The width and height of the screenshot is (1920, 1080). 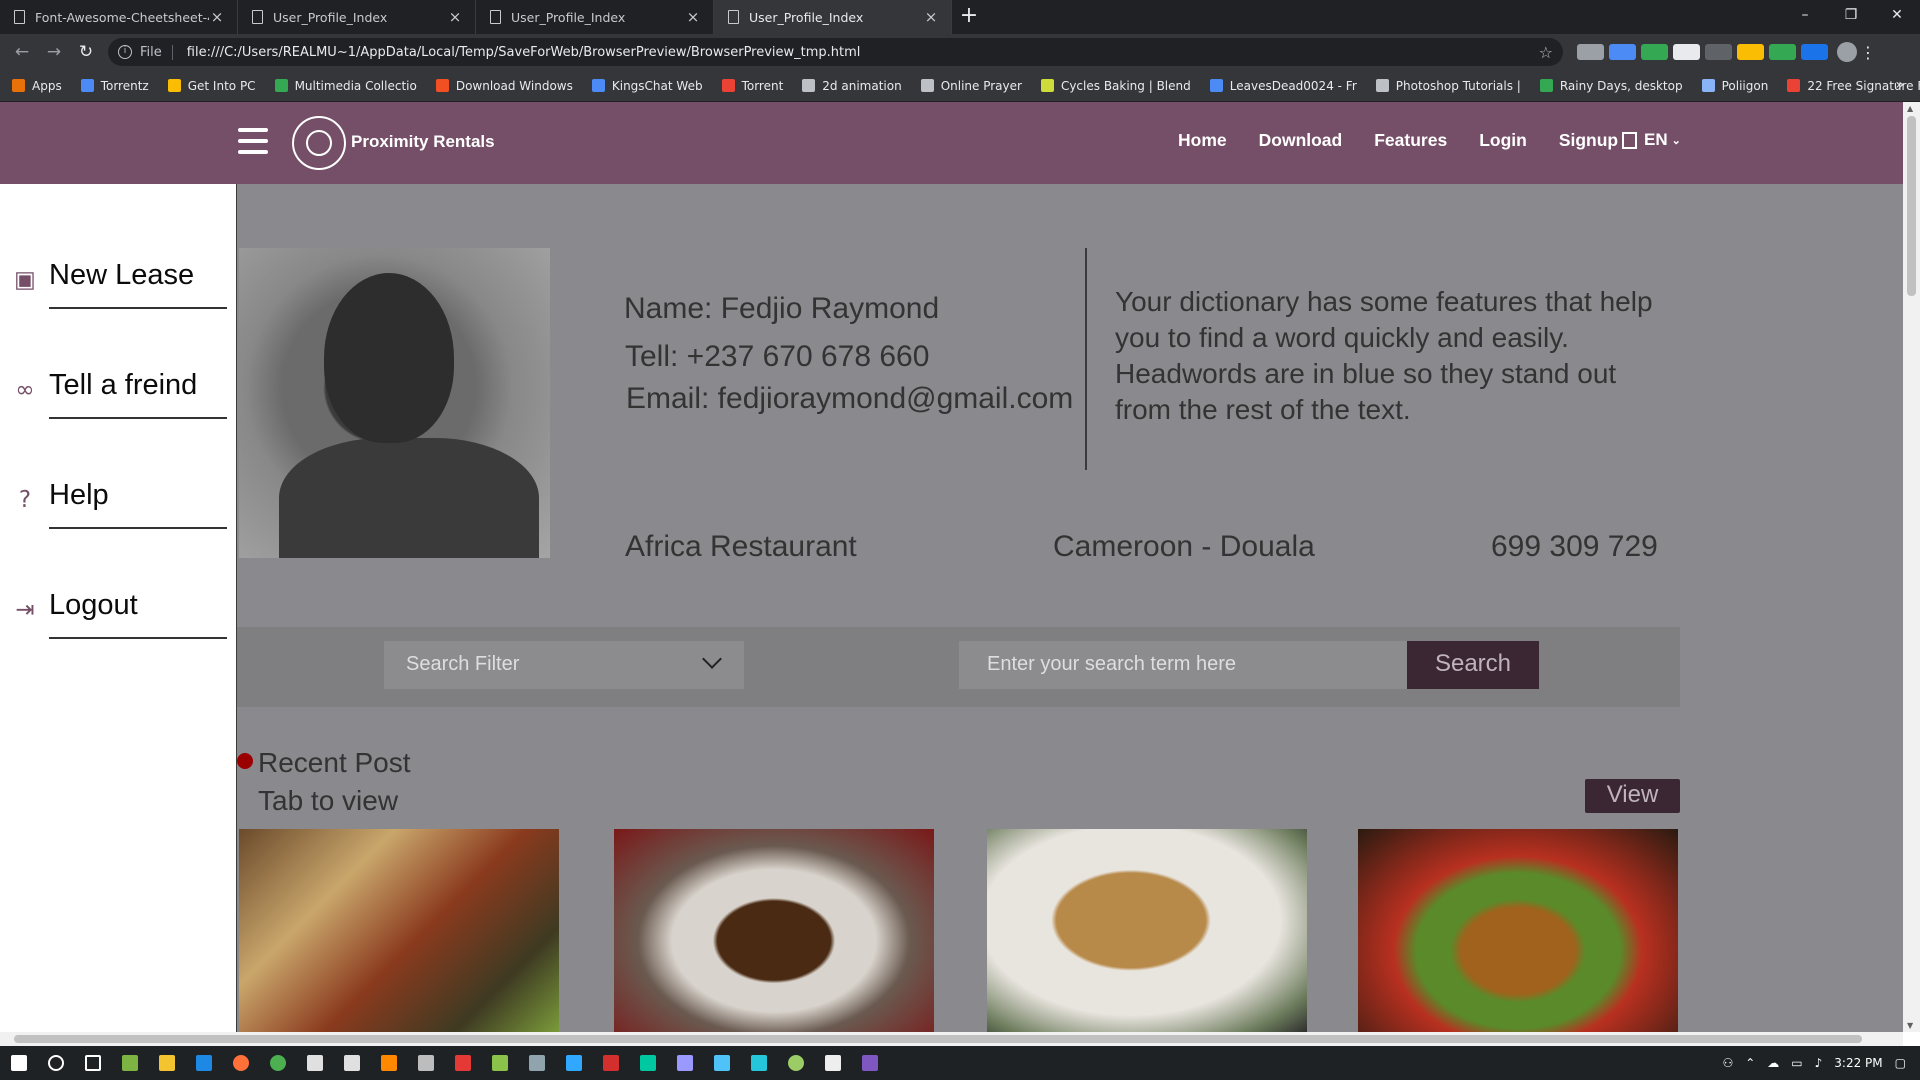 I want to click on forward-button: →, so click(x=54, y=52).